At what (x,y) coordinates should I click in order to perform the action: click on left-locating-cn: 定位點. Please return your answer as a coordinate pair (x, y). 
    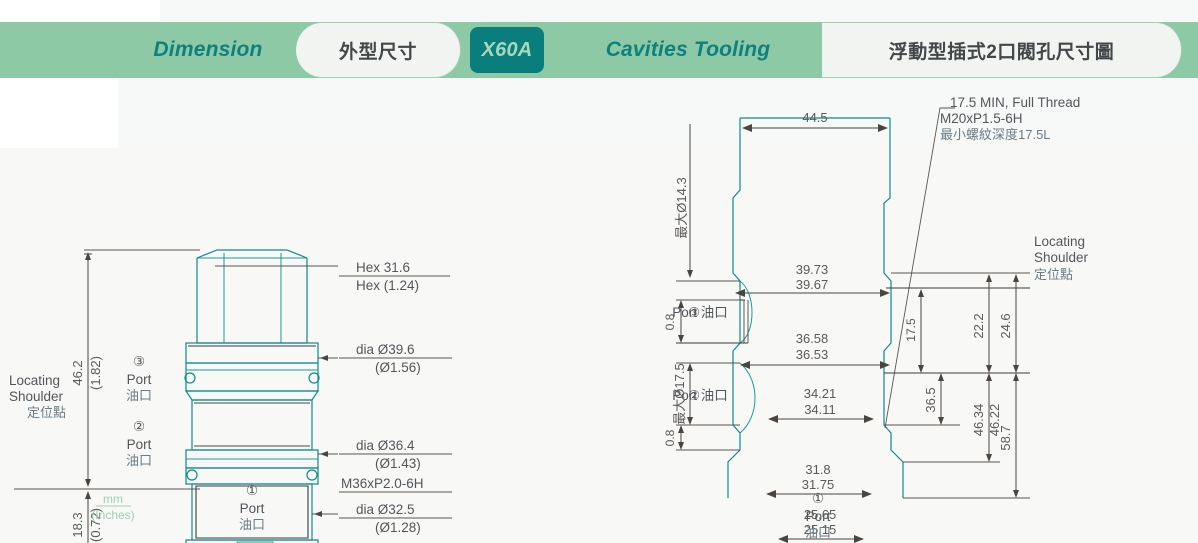
    Looking at the image, I should click on (46, 412).